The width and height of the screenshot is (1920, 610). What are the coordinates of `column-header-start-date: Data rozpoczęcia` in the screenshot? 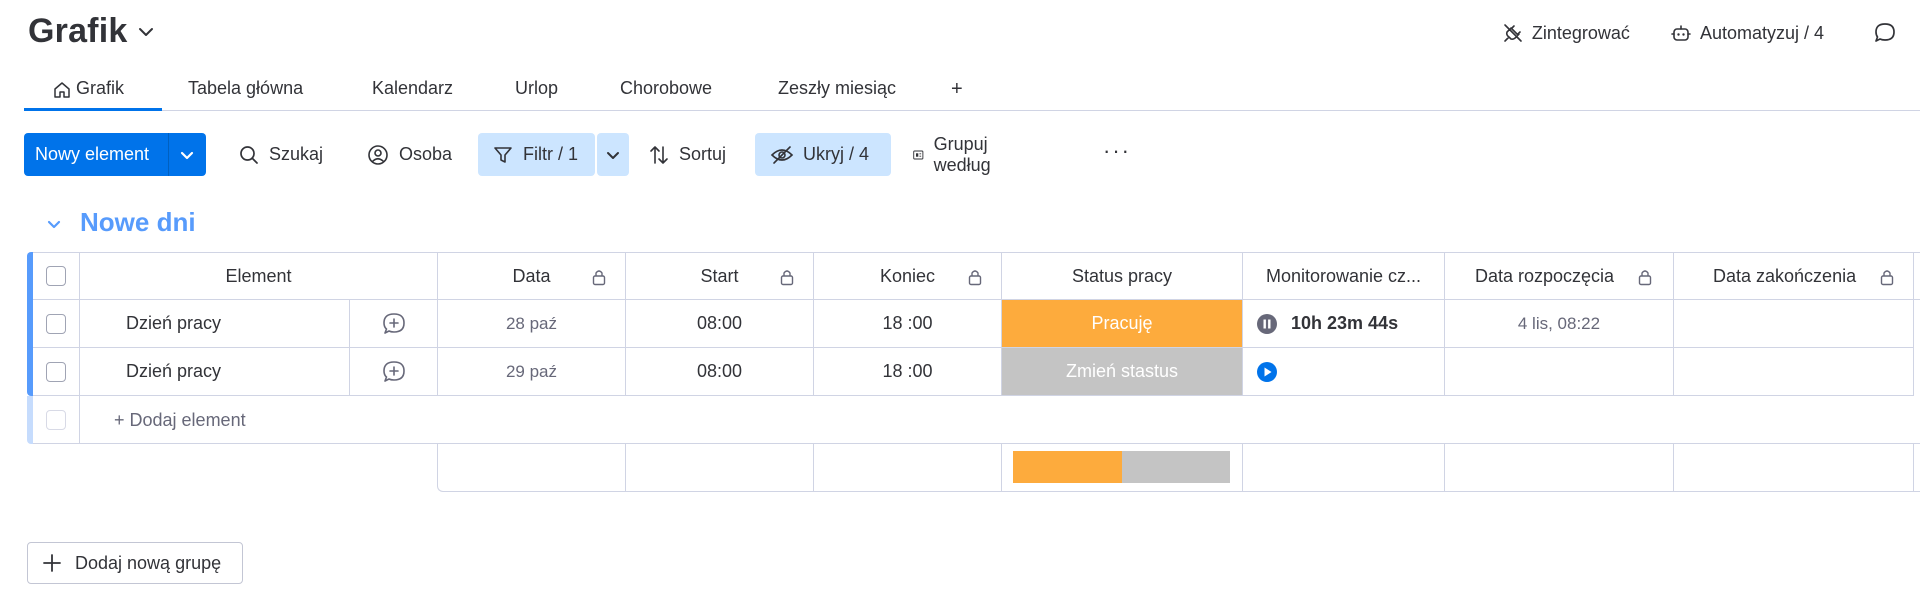 It's located at (1559, 276).